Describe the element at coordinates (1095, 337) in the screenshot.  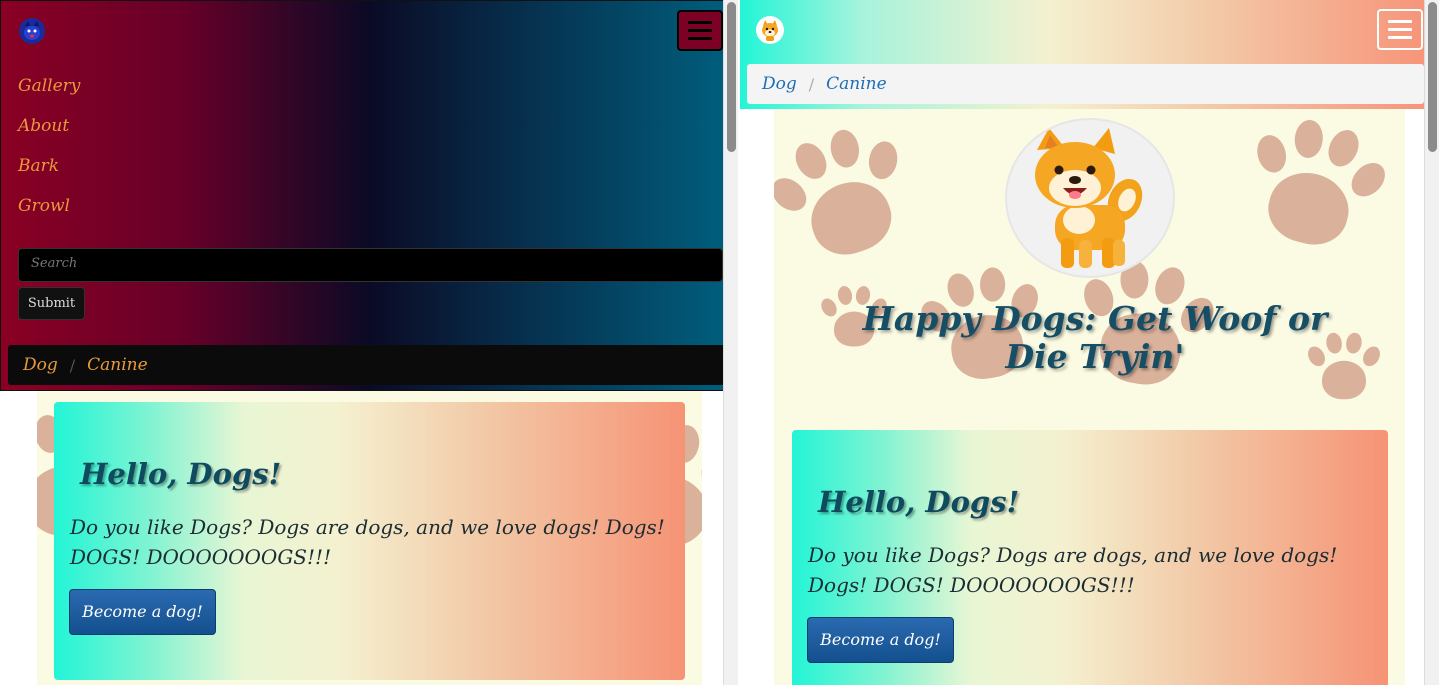
I see `hero-title: Happy Dogs: Get Woof or Die Tryin'` at that location.